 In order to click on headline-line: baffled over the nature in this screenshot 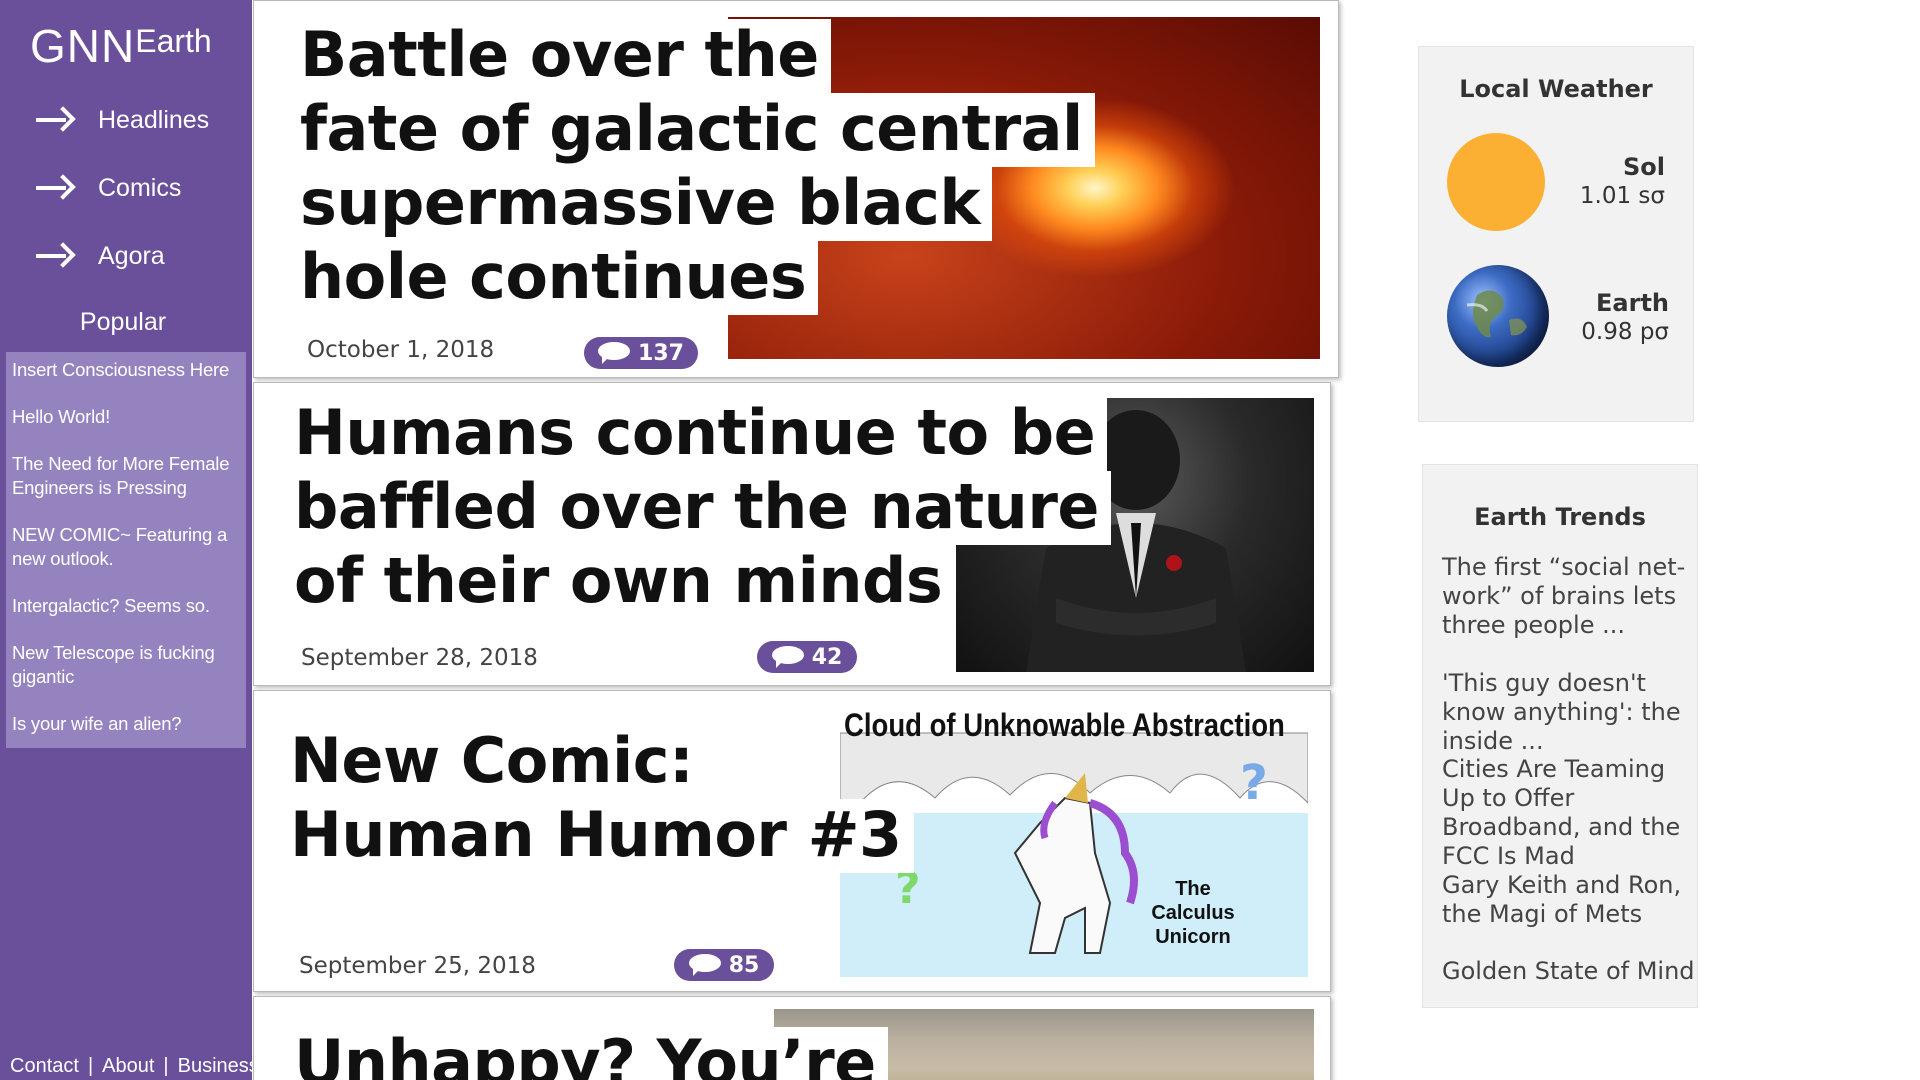, I will do `click(702, 508)`.